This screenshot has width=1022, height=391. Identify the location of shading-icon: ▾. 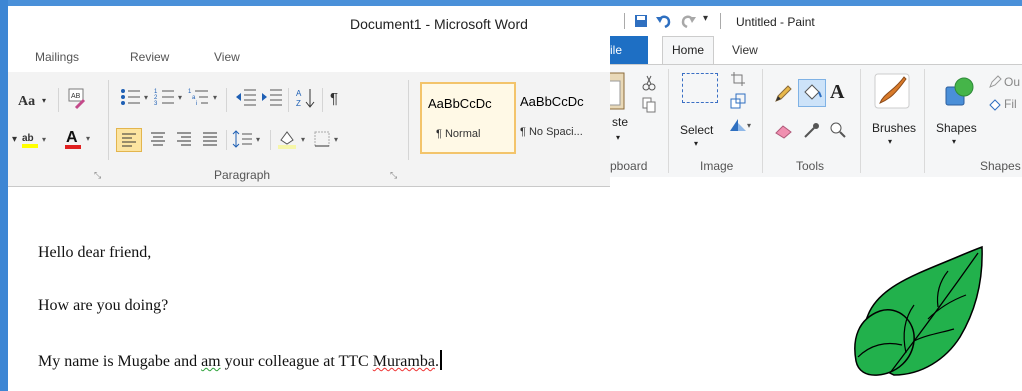
(294, 139).